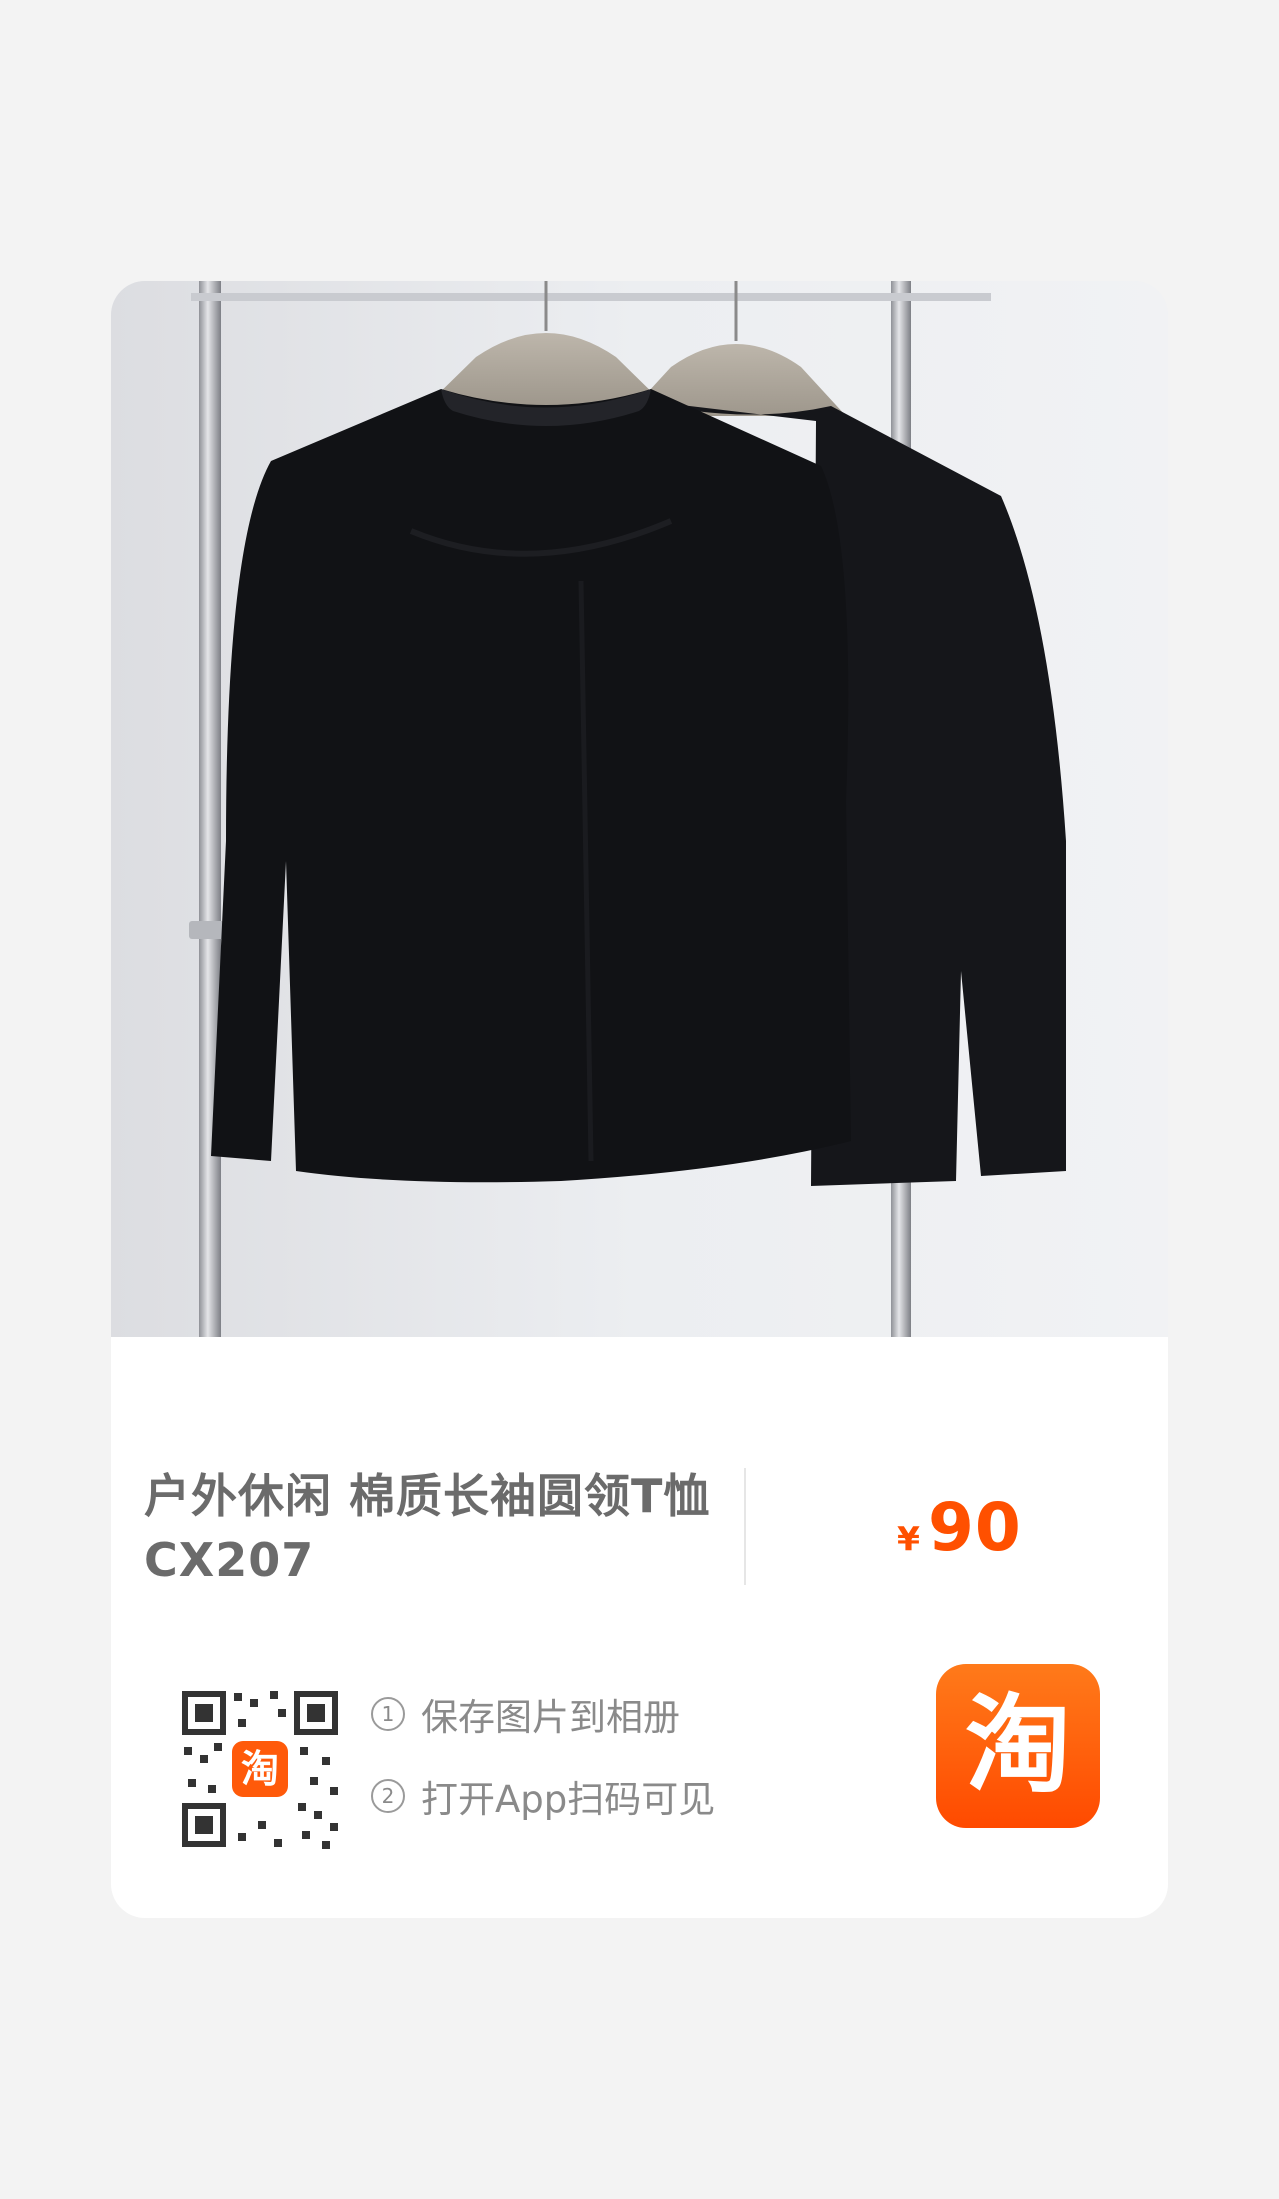 The height and width of the screenshot is (2199, 1279). I want to click on step-text: 保存图片到相册, so click(550, 1717).